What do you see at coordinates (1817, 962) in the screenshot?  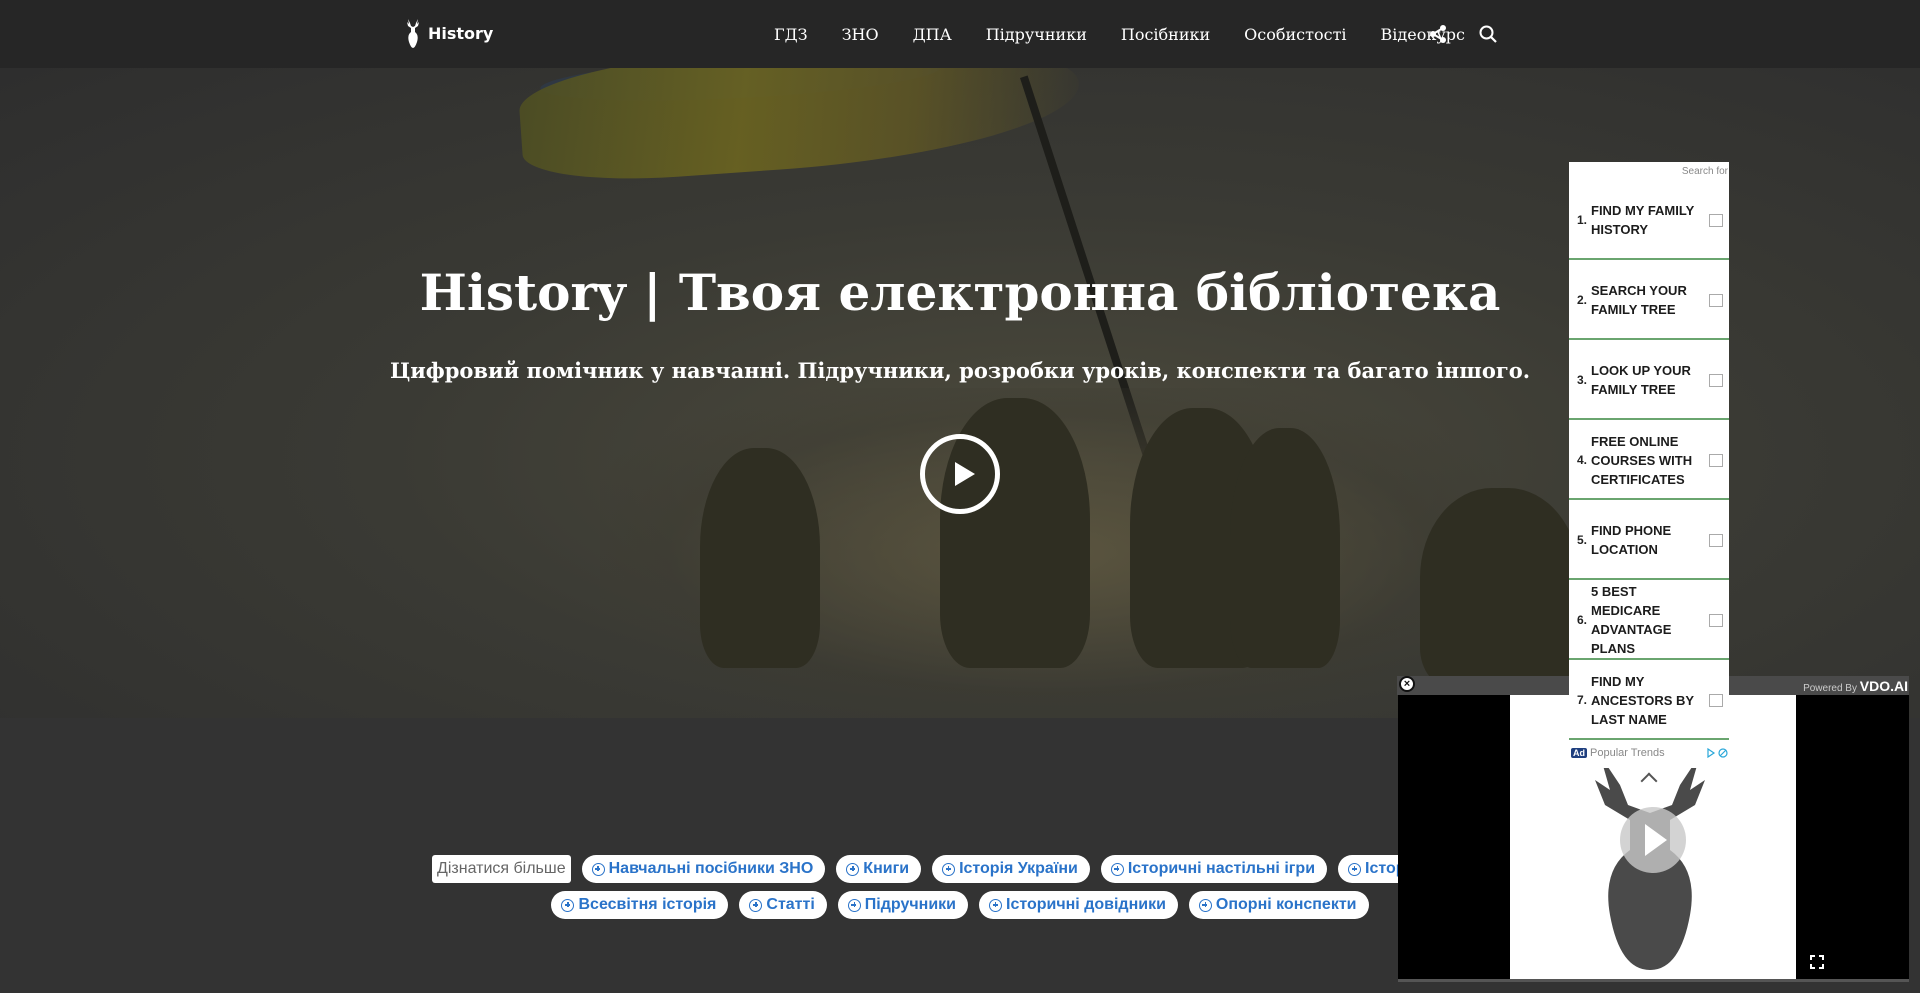 I see `fullscreen-icon` at bounding box center [1817, 962].